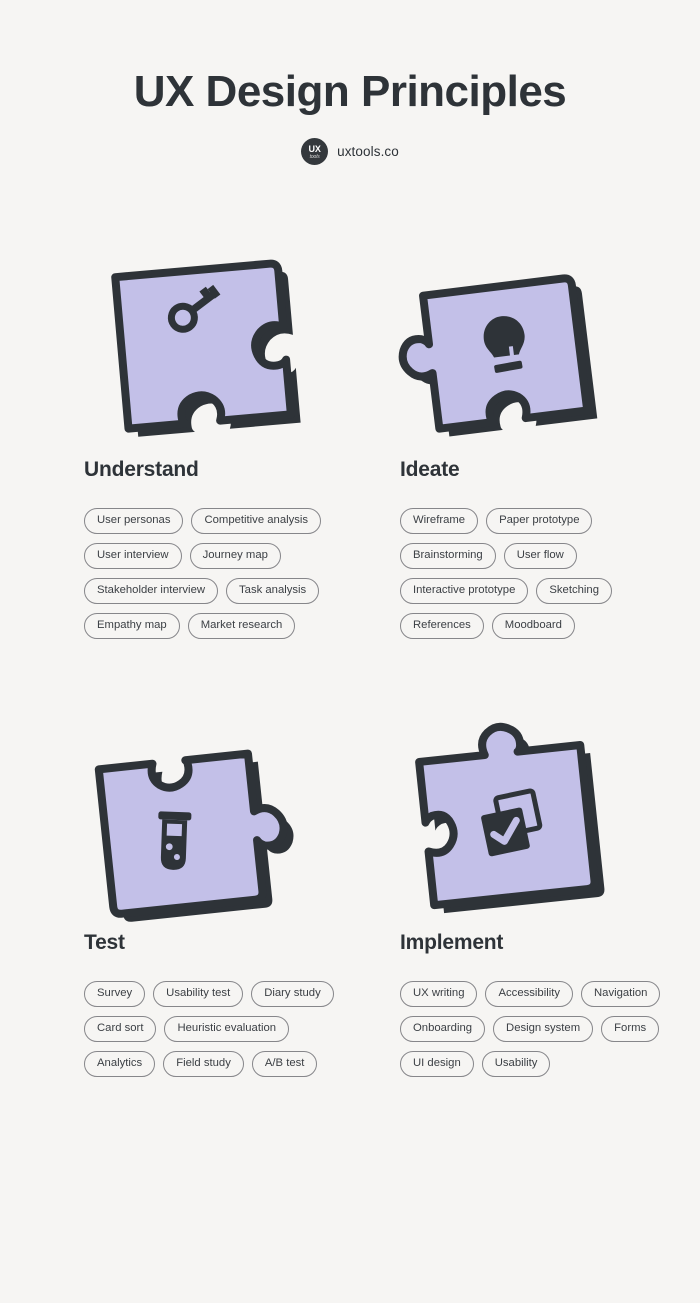 Image resolution: width=700 pixels, height=1303 pixels. I want to click on test-illustration, so click(226, 816).